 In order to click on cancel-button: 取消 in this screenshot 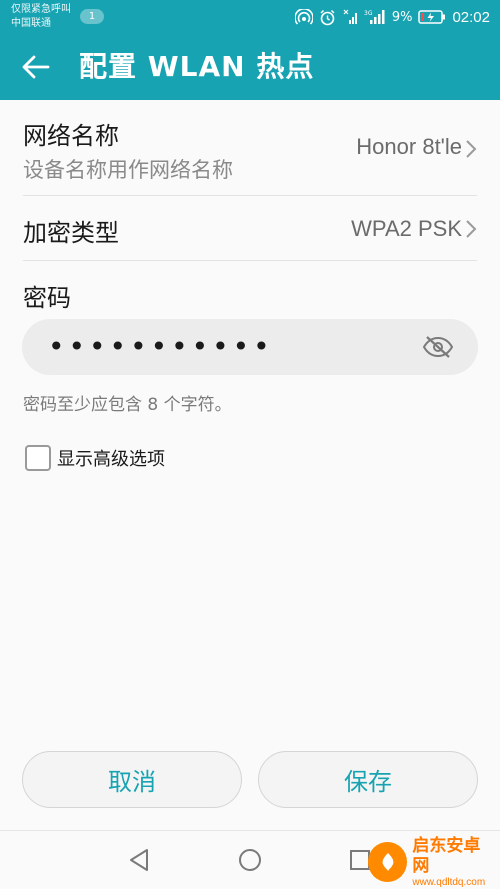, I will do `click(132, 779)`.